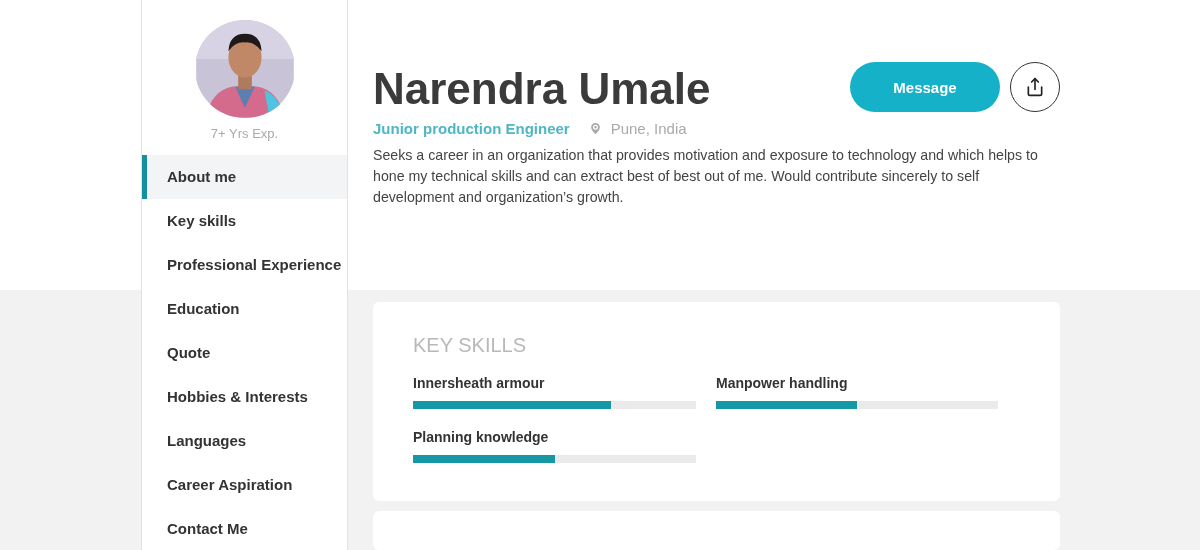  I want to click on sidebar-item: Key skills, so click(244, 220).